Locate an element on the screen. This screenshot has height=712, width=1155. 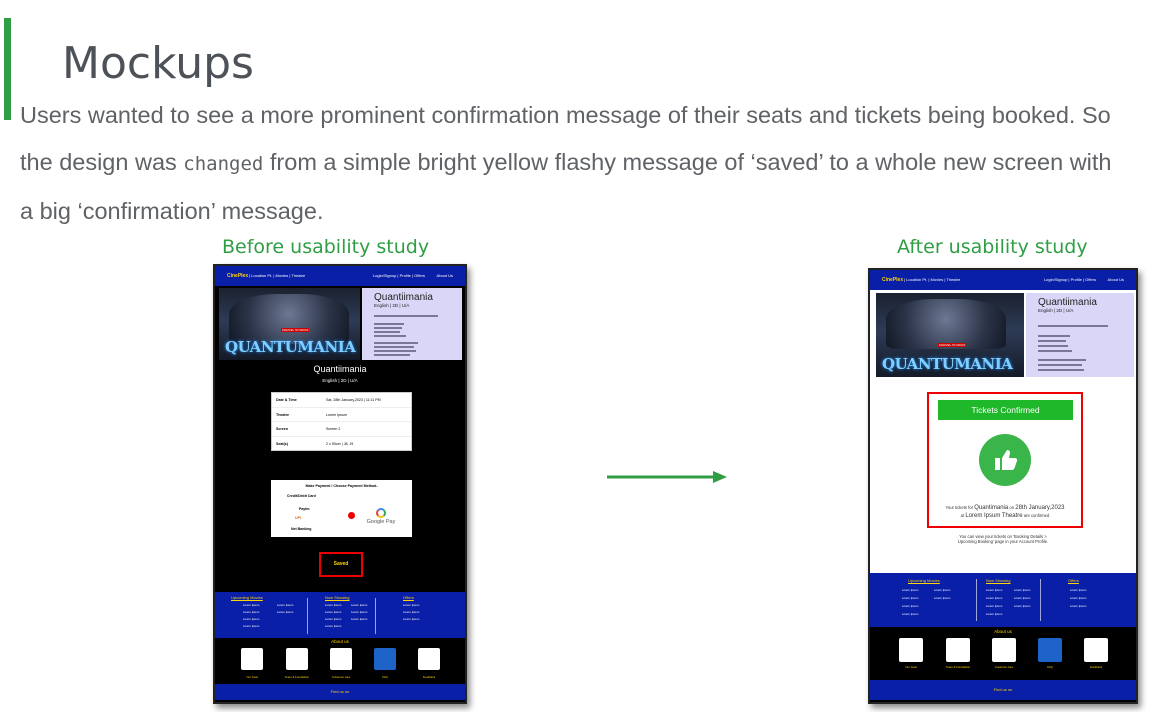
tickets-confirmed-banner: Tickets Confirmed is located at coordinates (1005, 410).